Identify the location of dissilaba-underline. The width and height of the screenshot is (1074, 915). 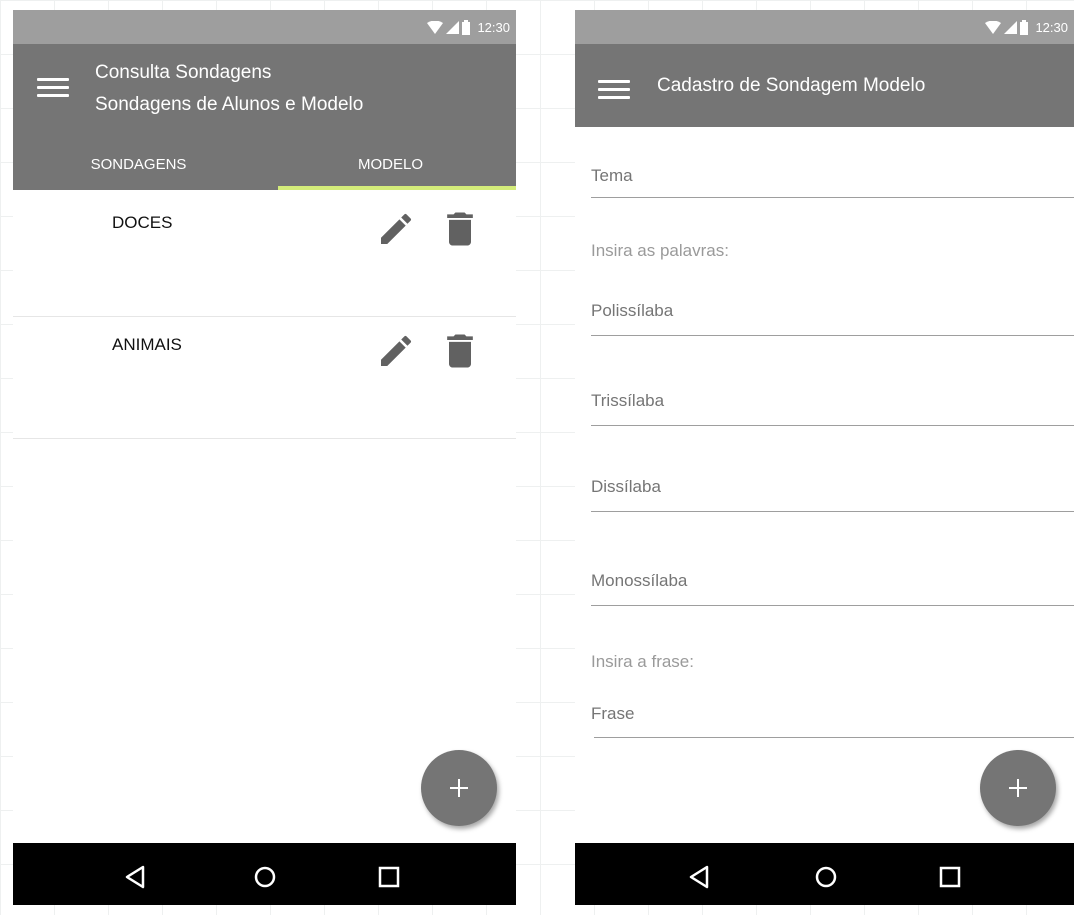
(832, 511).